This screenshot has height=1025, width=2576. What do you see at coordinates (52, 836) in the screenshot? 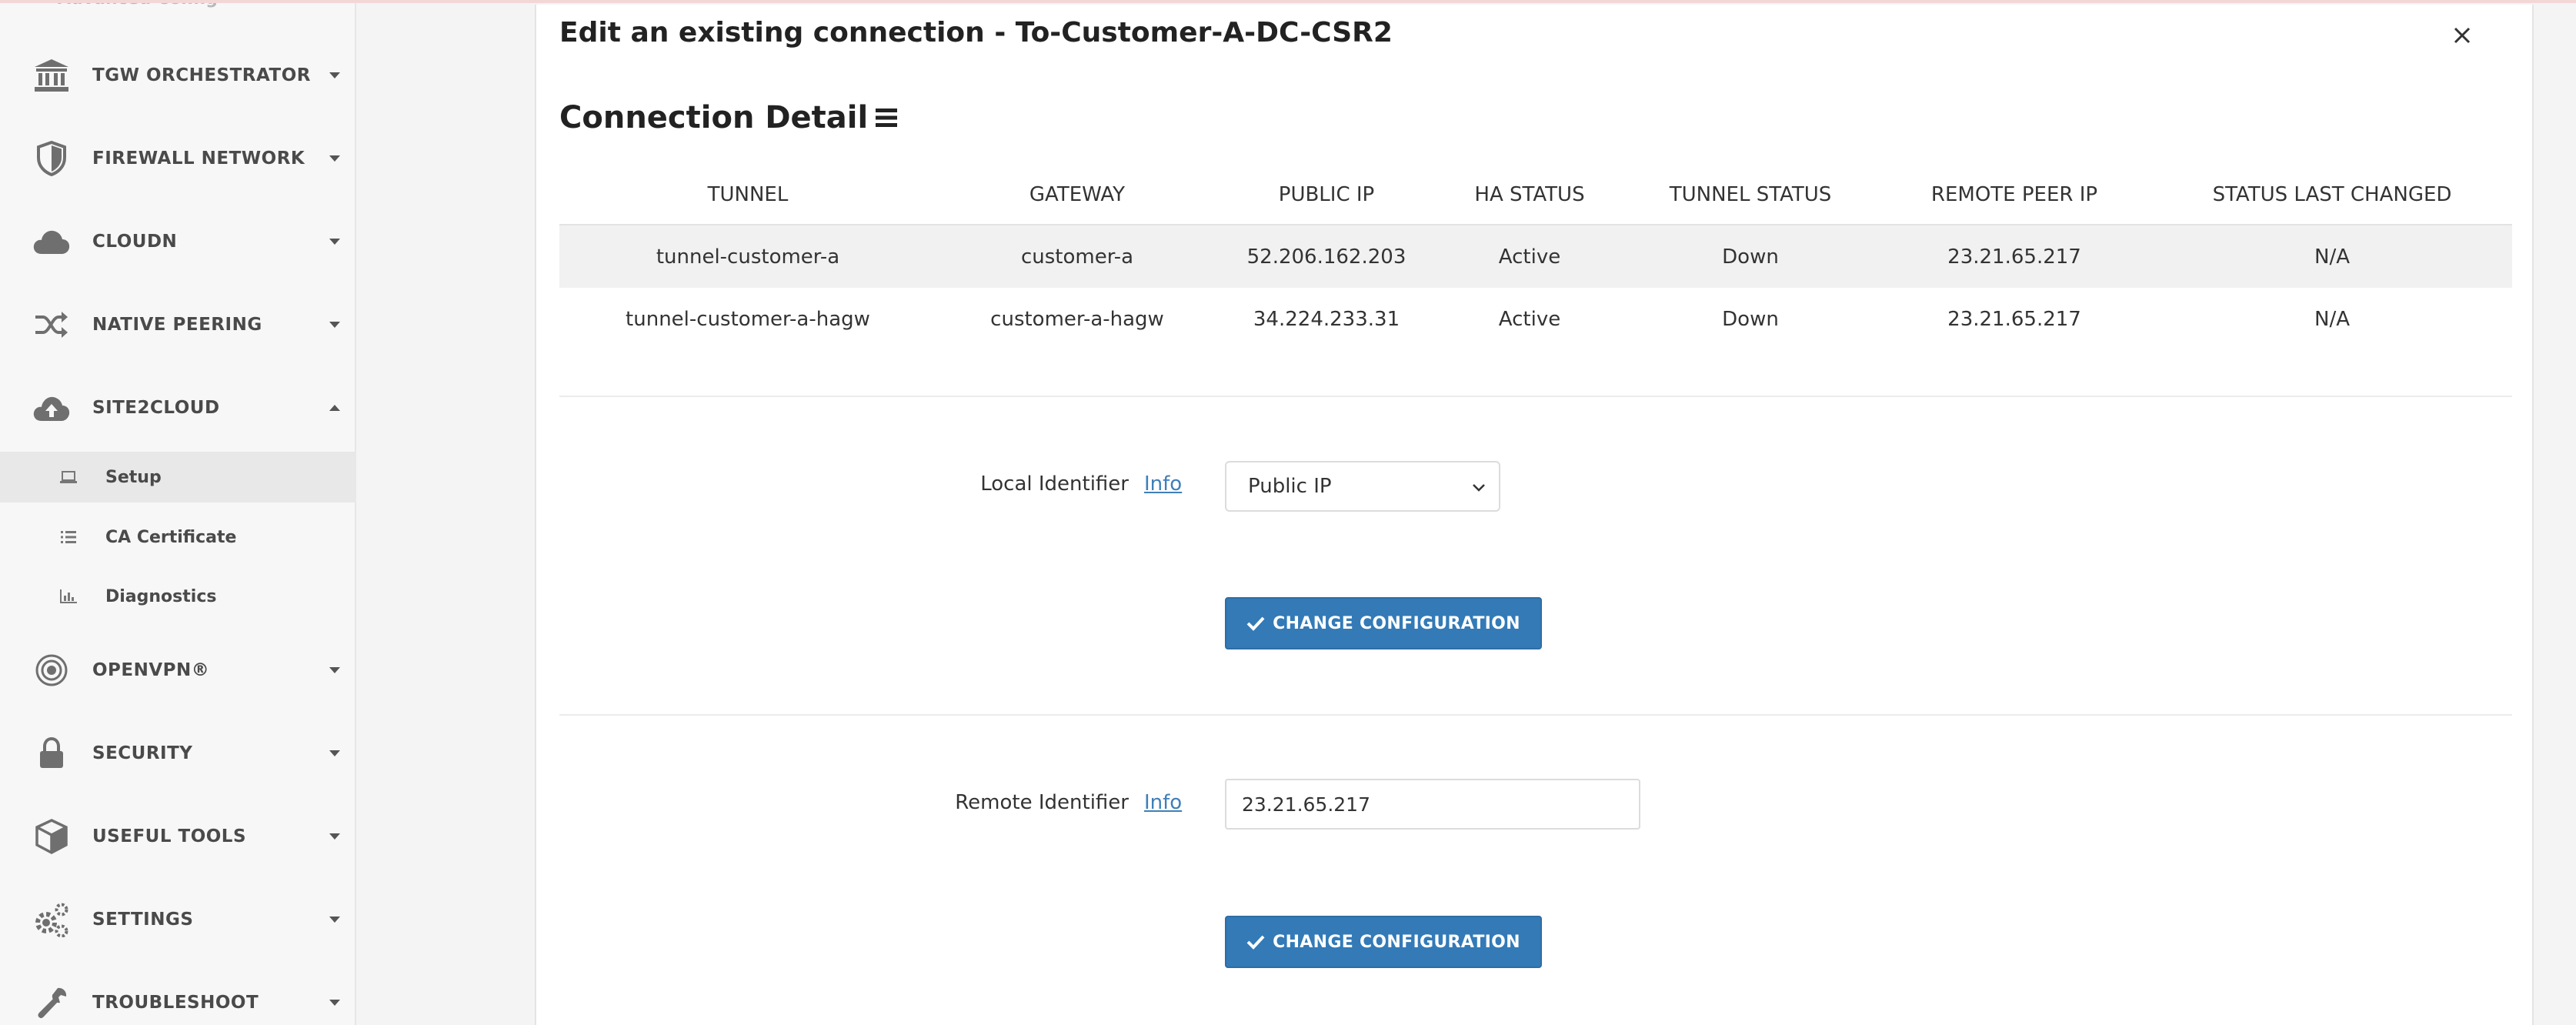
I see `cube-icon` at bounding box center [52, 836].